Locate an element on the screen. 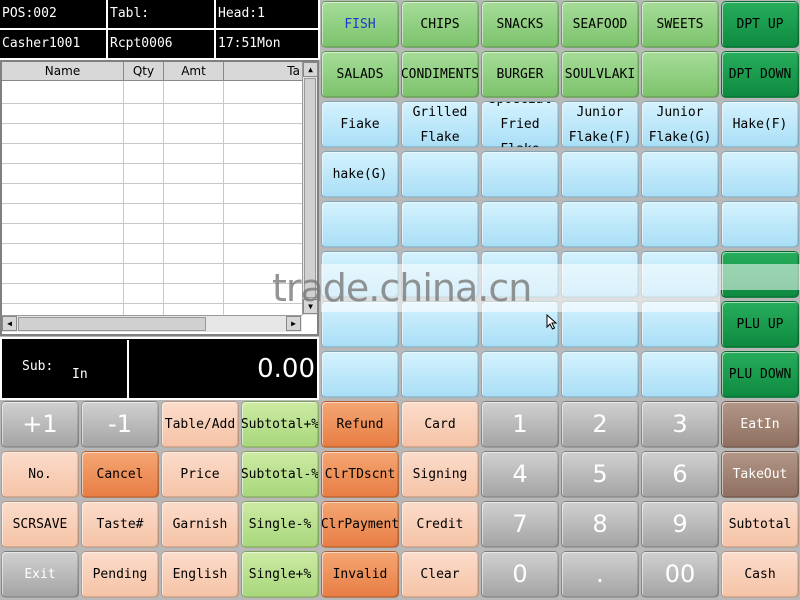  cancel-button: Cancel is located at coordinates (120, 474).